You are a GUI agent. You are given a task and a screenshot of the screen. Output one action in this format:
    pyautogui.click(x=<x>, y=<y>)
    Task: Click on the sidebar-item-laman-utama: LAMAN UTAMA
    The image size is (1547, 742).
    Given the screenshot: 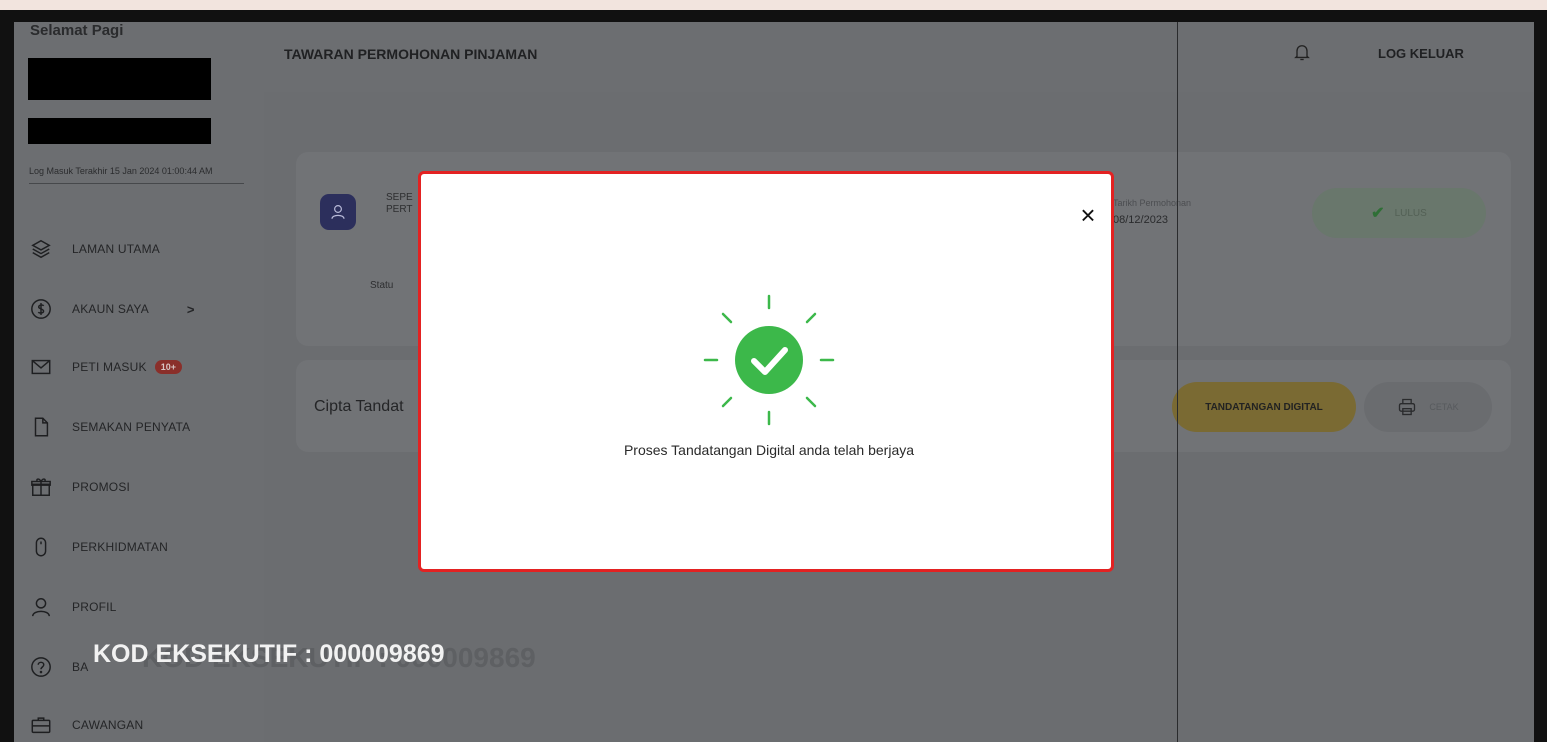 What is the action you would take?
    pyautogui.click(x=94, y=249)
    